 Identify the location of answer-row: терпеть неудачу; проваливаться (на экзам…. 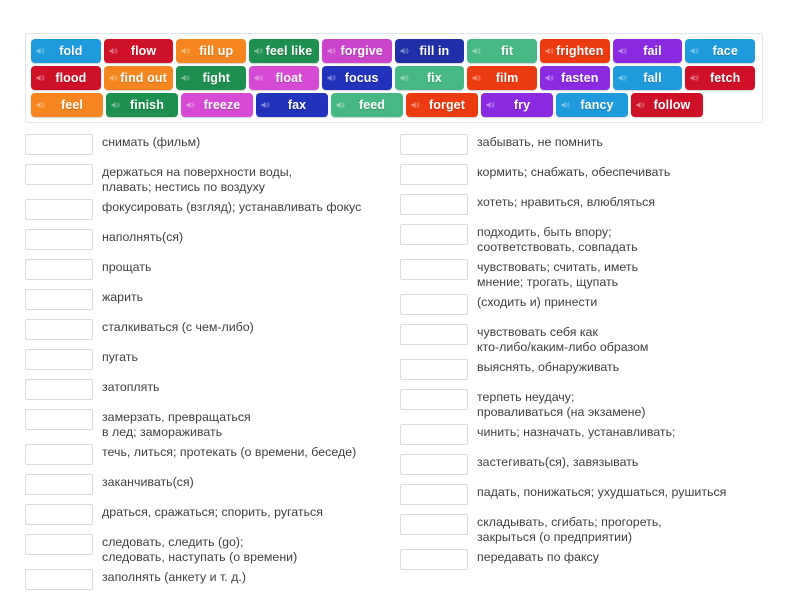
(587, 403).